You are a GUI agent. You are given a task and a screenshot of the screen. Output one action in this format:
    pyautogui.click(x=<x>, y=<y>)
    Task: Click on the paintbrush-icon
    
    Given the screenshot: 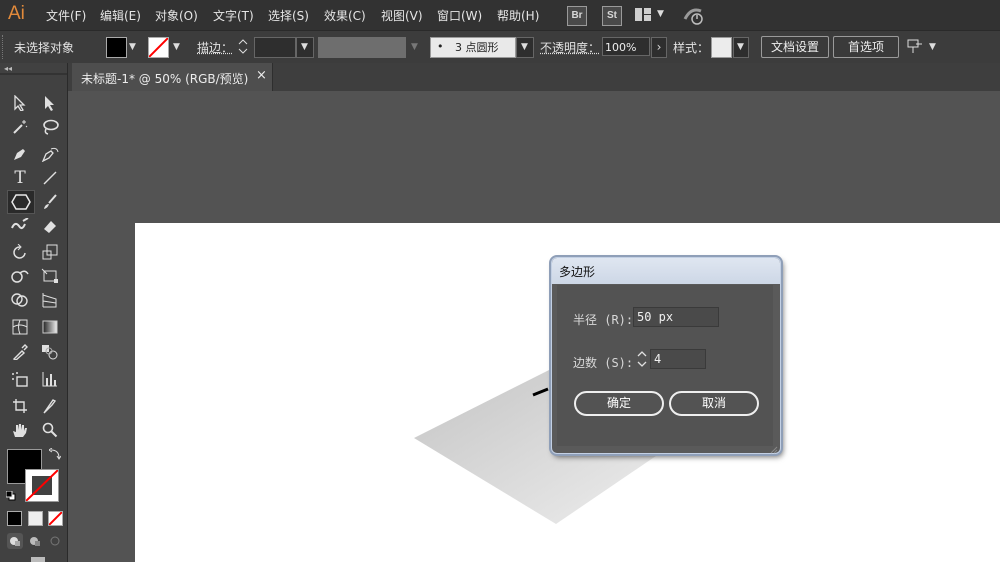 What is the action you would take?
    pyautogui.click(x=50, y=202)
    